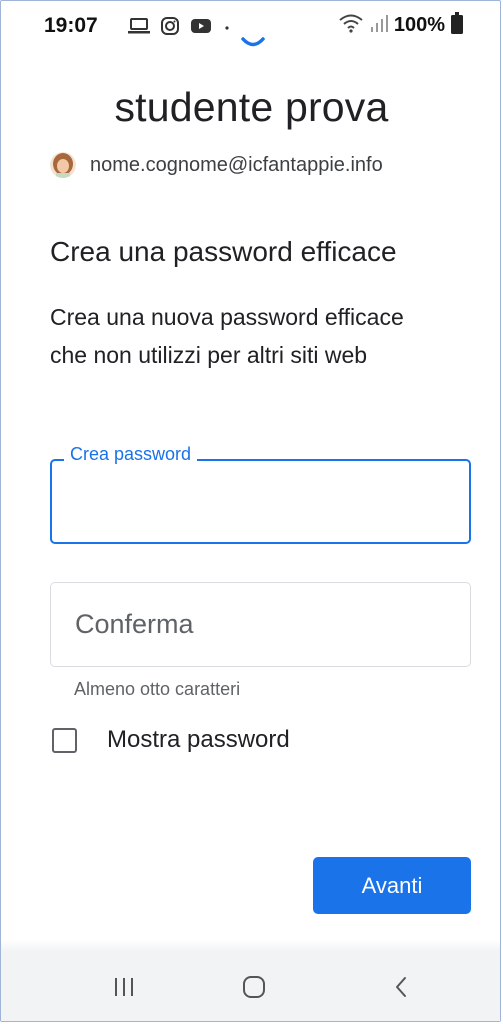 The width and height of the screenshot is (503, 1024). I want to click on create-password-label: Crea password, so click(131, 454).